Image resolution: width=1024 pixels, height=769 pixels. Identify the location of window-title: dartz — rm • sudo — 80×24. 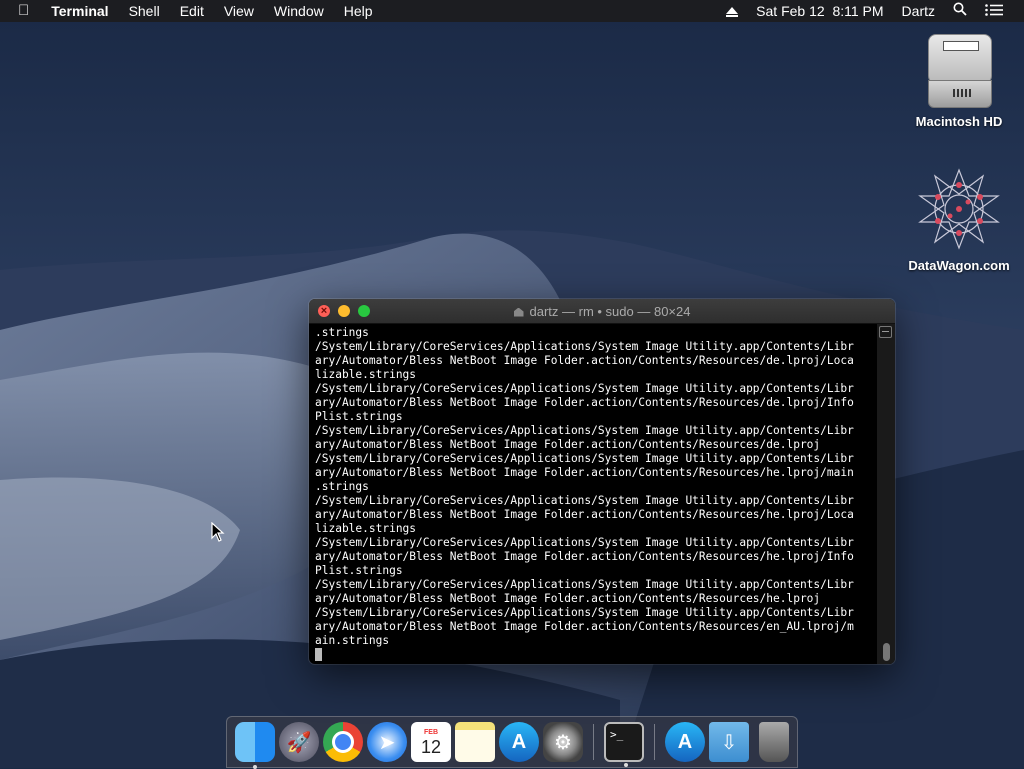
(610, 311).